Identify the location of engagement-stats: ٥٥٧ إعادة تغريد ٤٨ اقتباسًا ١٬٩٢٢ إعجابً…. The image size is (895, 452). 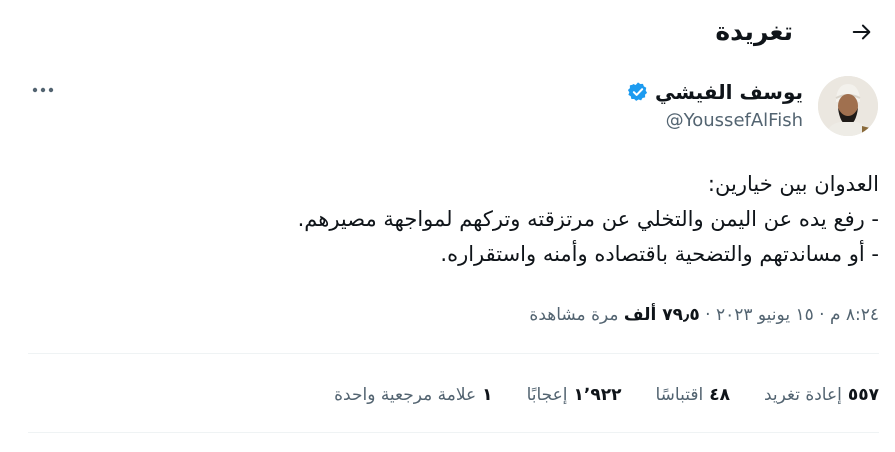
(606, 395).